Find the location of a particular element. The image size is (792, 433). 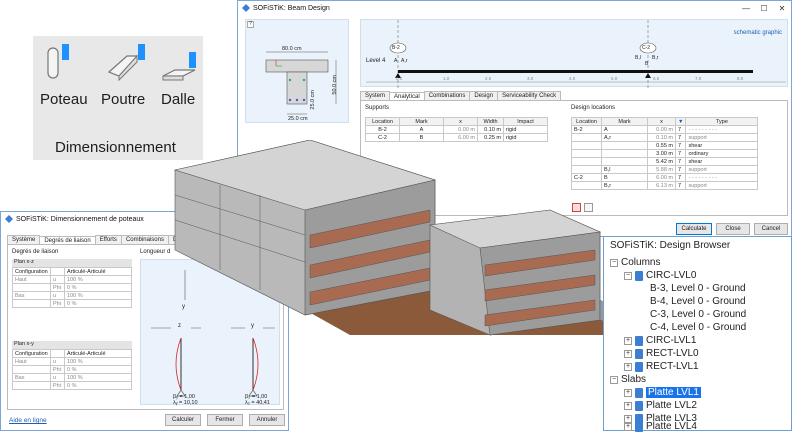

cross-section-drawing is located at coordinates (301, 83).